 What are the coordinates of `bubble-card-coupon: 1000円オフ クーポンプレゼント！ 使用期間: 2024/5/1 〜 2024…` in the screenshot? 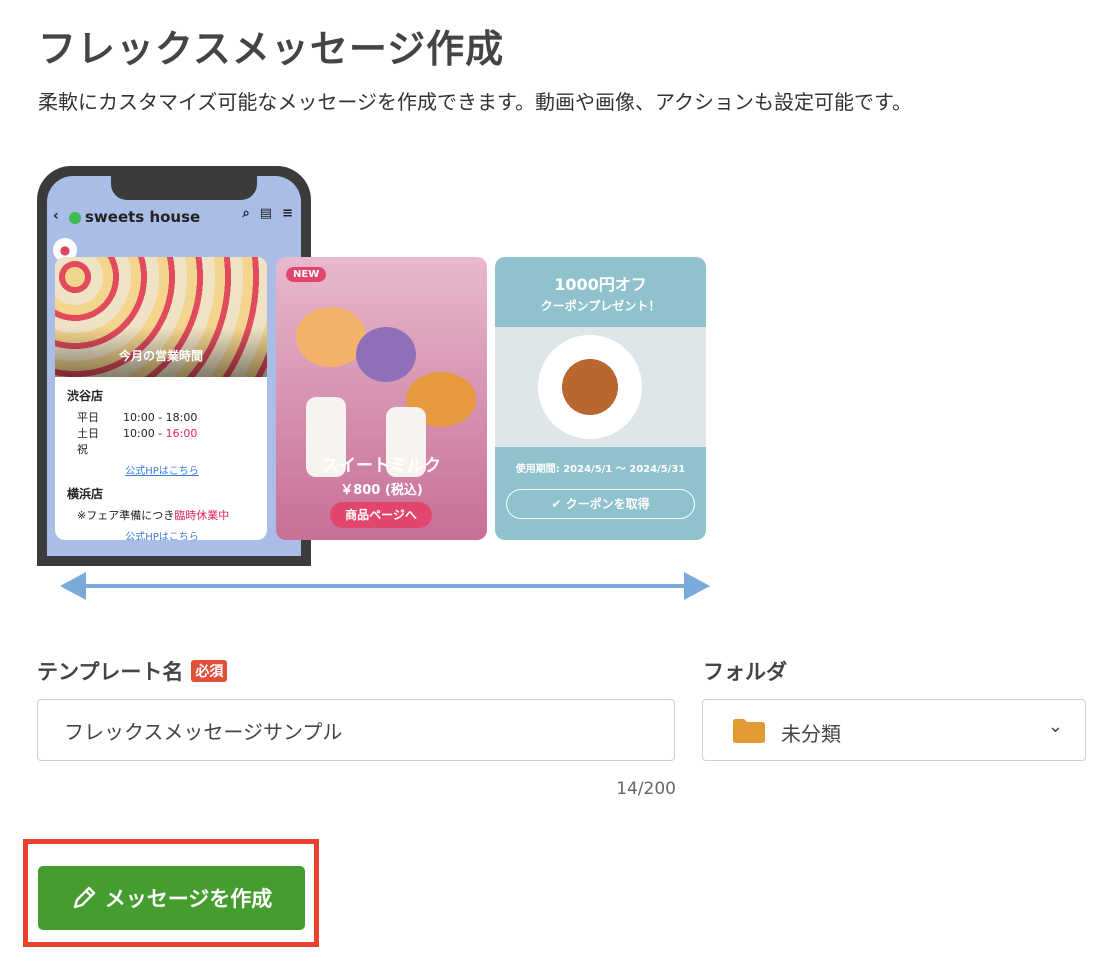 It's located at (600, 398).